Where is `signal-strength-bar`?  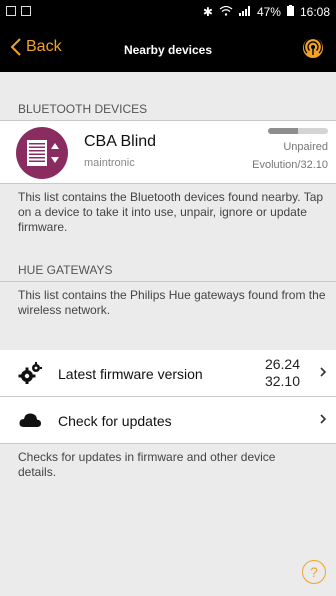 signal-strength-bar is located at coordinates (298, 131).